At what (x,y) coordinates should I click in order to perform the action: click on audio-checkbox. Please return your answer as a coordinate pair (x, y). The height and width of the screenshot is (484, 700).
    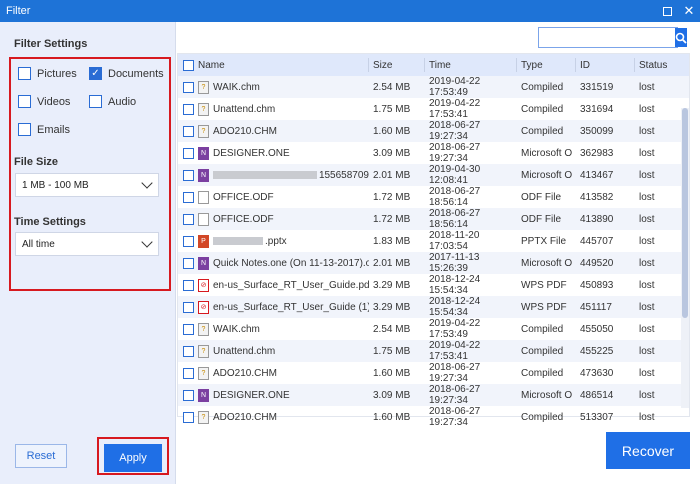
    Looking at the image, I should click on (95, 101).